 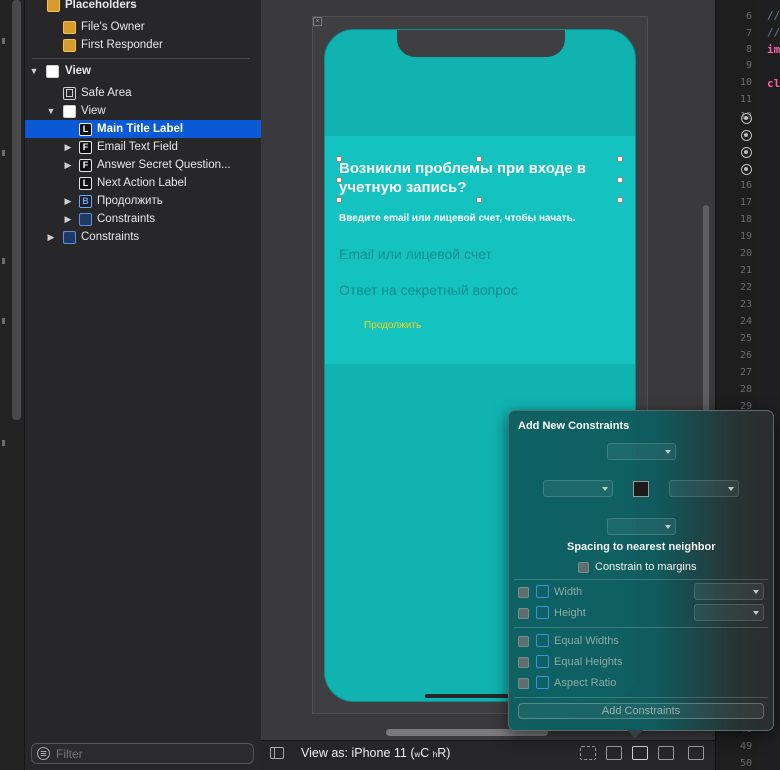 What do you see at coordinates (143, 7) in the screenshot?
I see `outline-row-placeholders: Placeholders` at bounding box center [143, 7].